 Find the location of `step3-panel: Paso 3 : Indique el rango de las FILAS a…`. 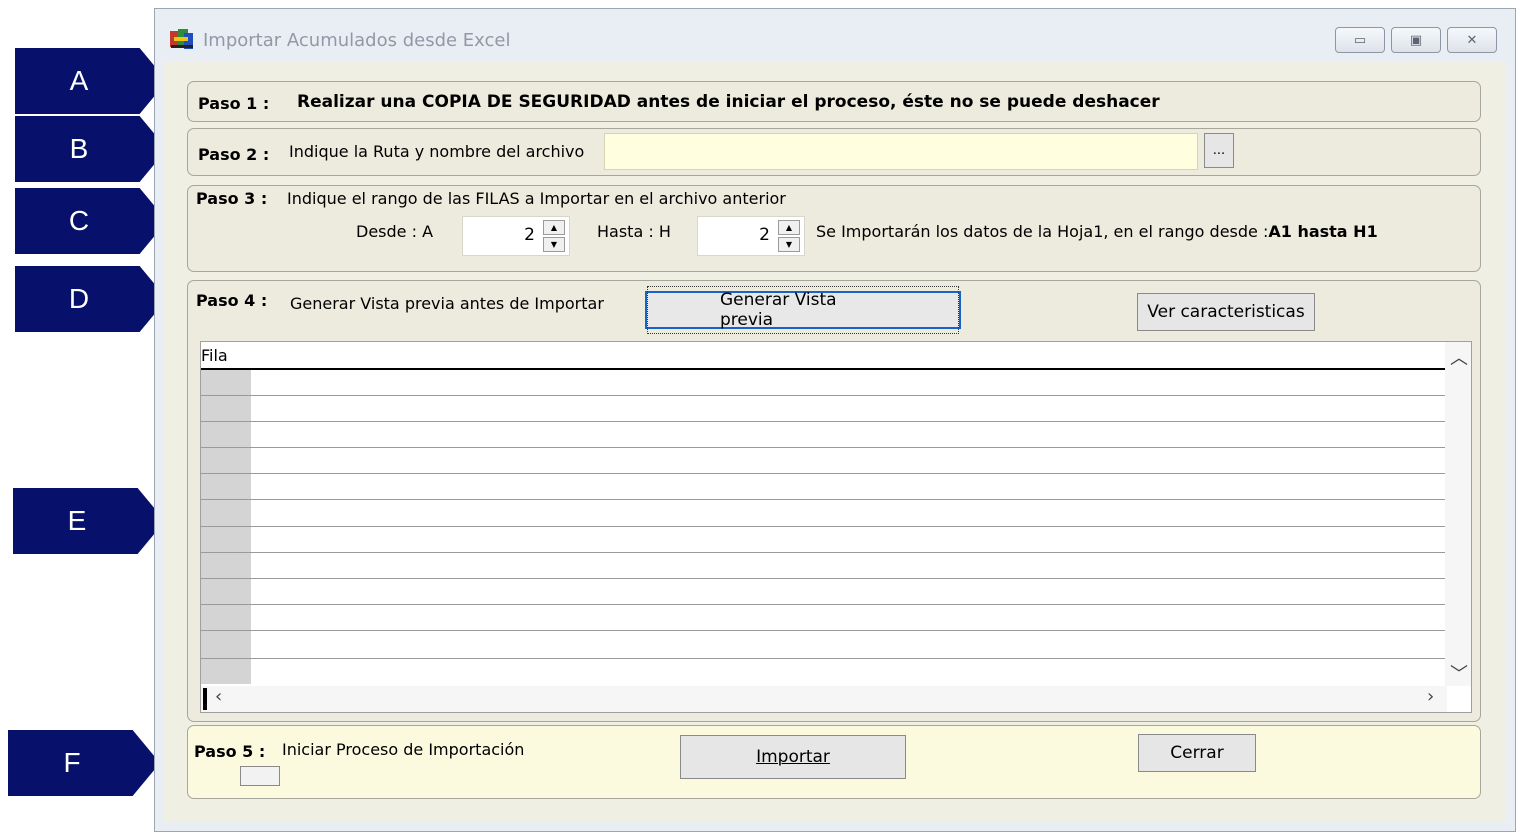

step3-panel: Paso 3 : Indique el rango de las FILAS a… is located at coordinates (834, 228).